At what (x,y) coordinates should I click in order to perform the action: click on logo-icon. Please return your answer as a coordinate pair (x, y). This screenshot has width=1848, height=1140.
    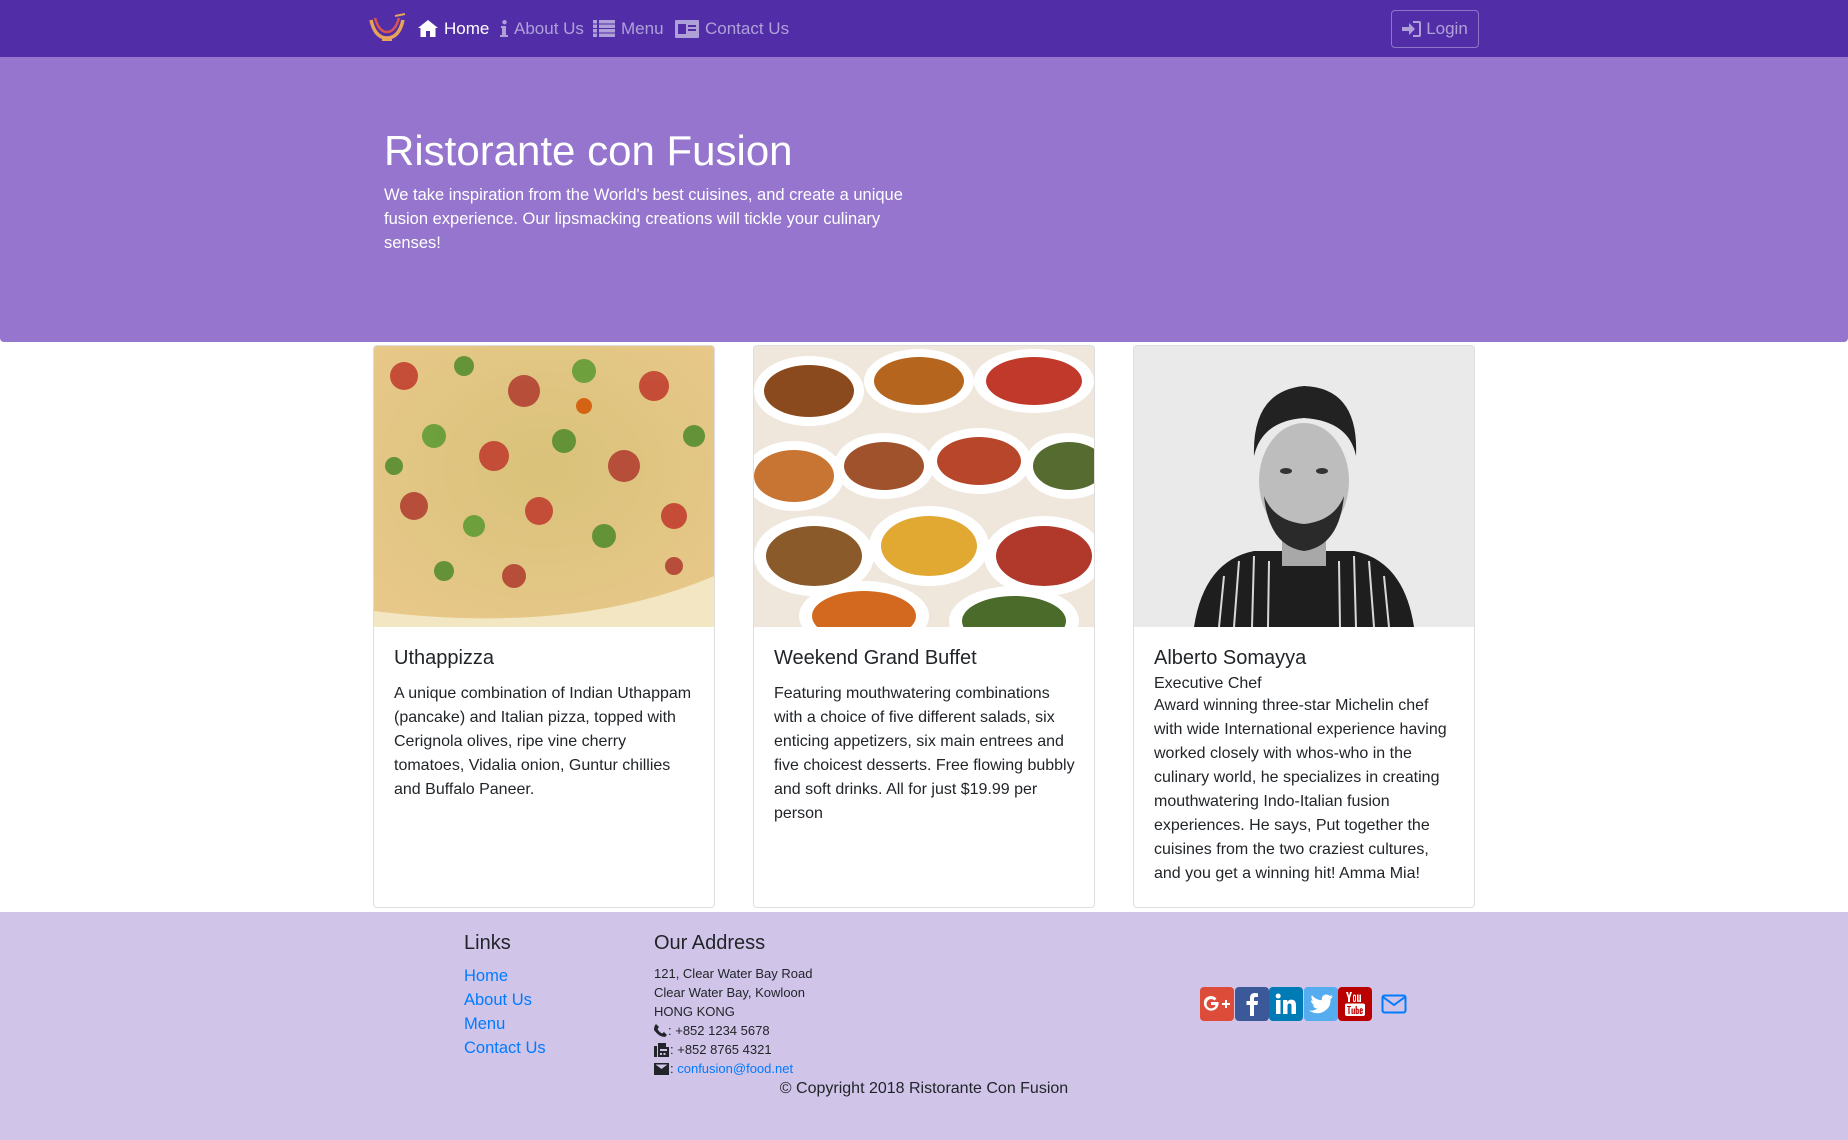
    Looking at the image, I should click on (387, 28).